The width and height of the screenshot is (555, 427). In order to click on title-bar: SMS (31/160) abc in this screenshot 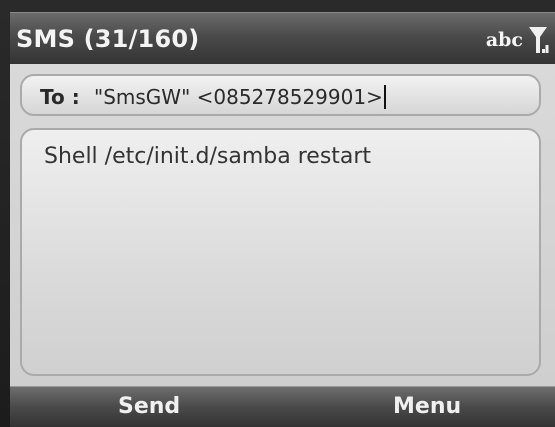, I will do `click(282, 38)`.